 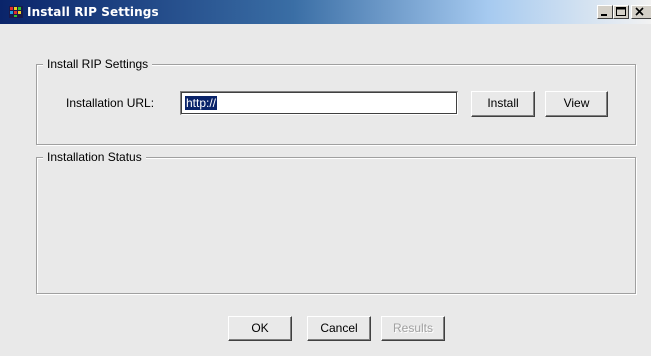 I want to click on close-button, so click(x=641, y=12).